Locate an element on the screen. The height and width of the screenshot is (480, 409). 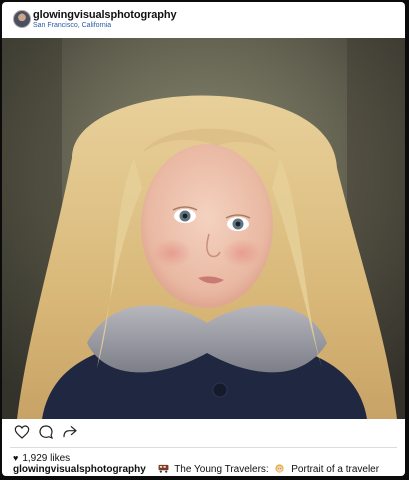
post-actions is located at coordinates (203, 433).